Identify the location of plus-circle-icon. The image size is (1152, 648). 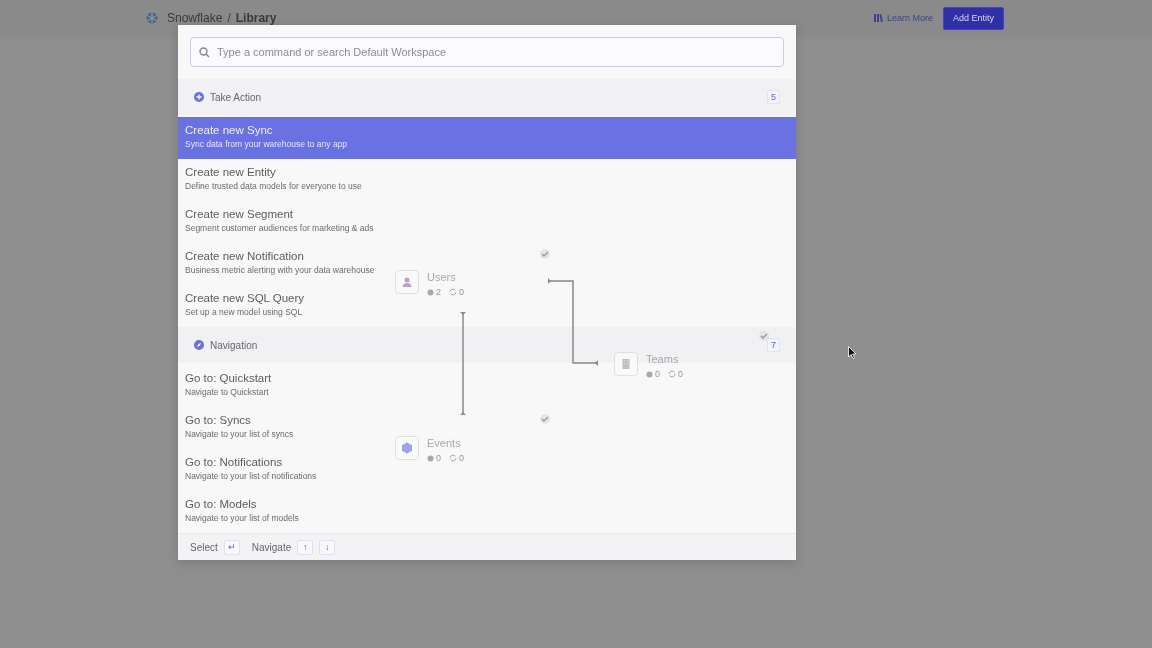
(199, 97).